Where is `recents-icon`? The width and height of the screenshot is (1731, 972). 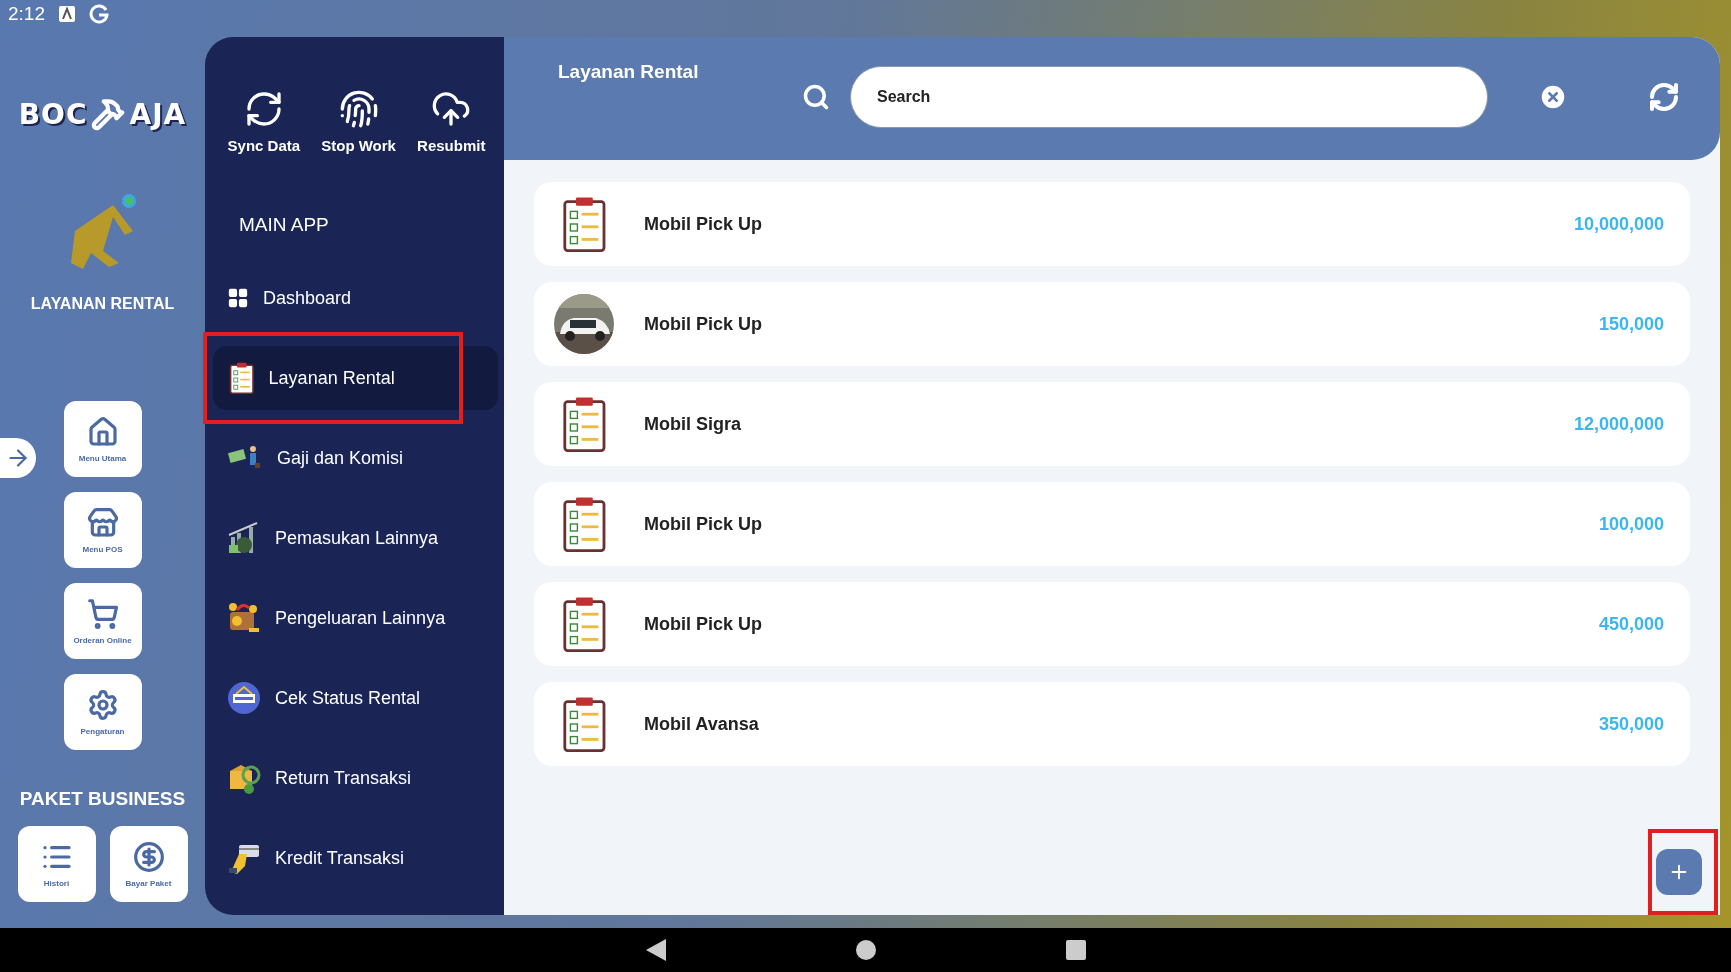
recents-icon is located at coordinates (1075, 950).